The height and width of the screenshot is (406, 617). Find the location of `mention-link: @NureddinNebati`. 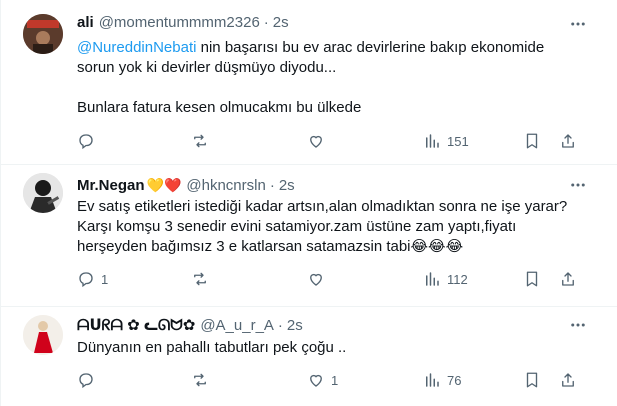

mention-link: @NureddinNebati is located at coordinates (136, 47).